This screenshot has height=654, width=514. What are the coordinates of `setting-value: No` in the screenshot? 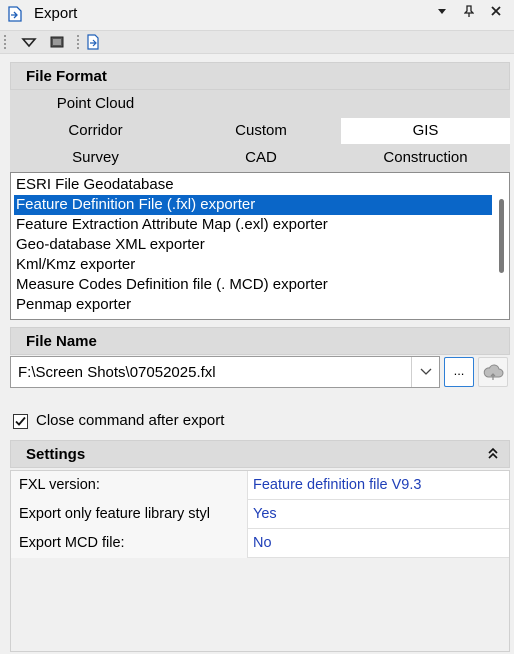 It's located at (262, 543).